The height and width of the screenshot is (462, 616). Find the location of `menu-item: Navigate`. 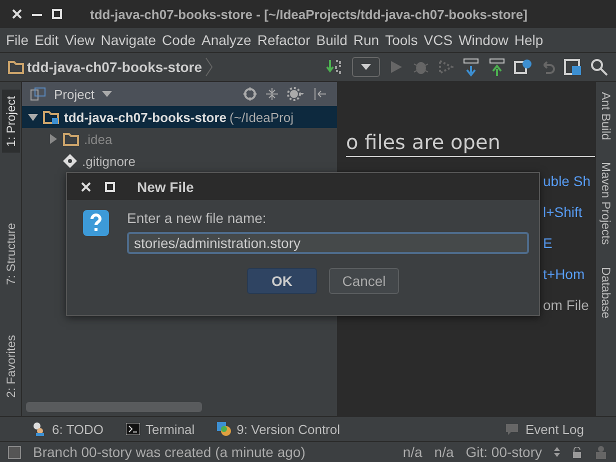

menu-item: Navigate is located at coordinates (128, 40).